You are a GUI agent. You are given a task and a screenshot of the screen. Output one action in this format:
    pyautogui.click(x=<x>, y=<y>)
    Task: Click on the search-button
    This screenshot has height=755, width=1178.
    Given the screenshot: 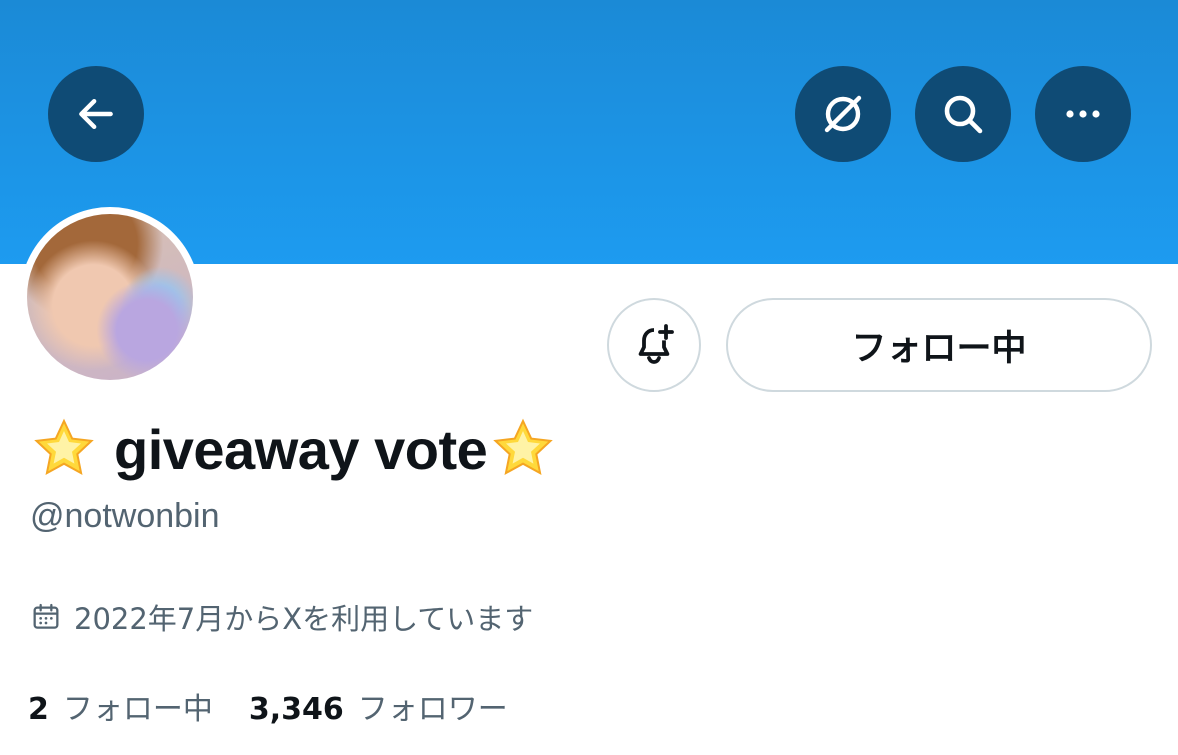 What is the action you would take?
    pyautogui.click(x=963, y=114)
    